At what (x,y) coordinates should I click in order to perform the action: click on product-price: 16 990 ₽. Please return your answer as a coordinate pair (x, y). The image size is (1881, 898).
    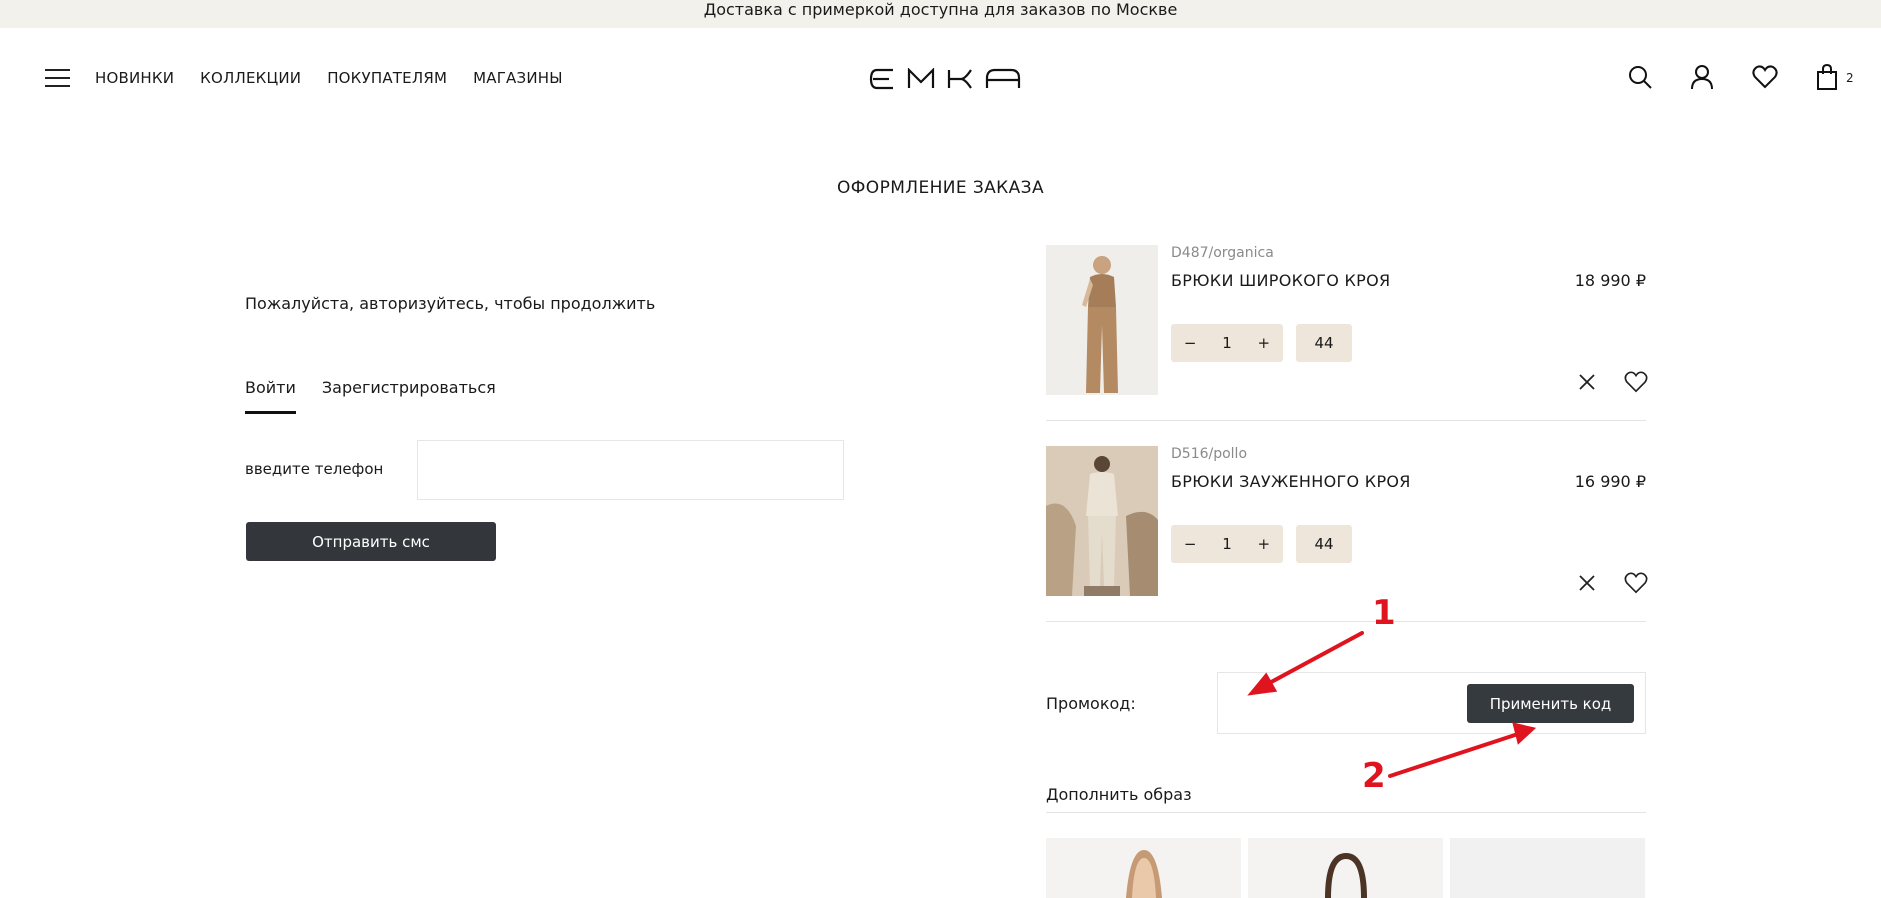
    Looking at the image, I should click on (1610, 481).